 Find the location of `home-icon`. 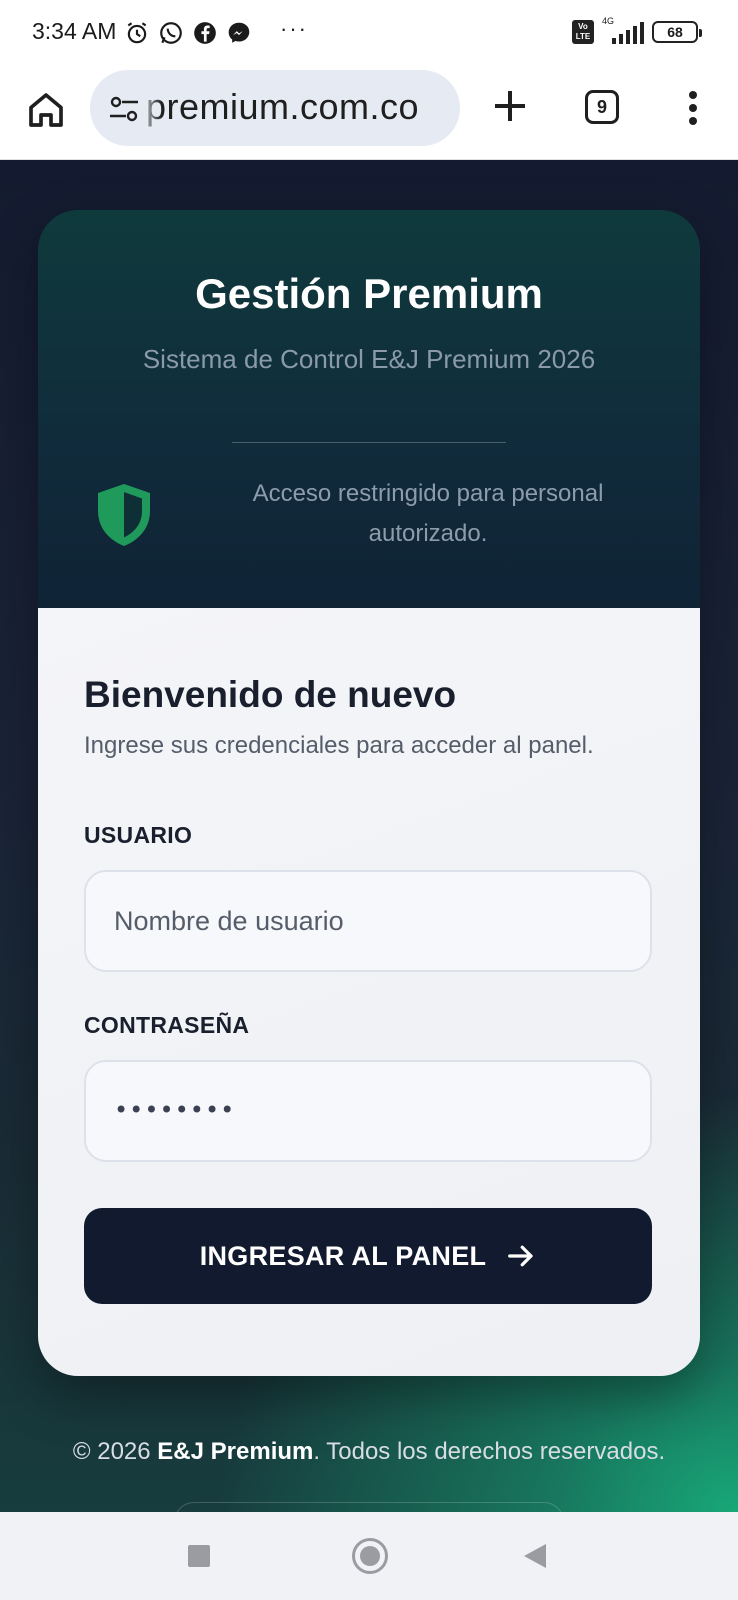

home-icon is located at coordinates (46, 110).